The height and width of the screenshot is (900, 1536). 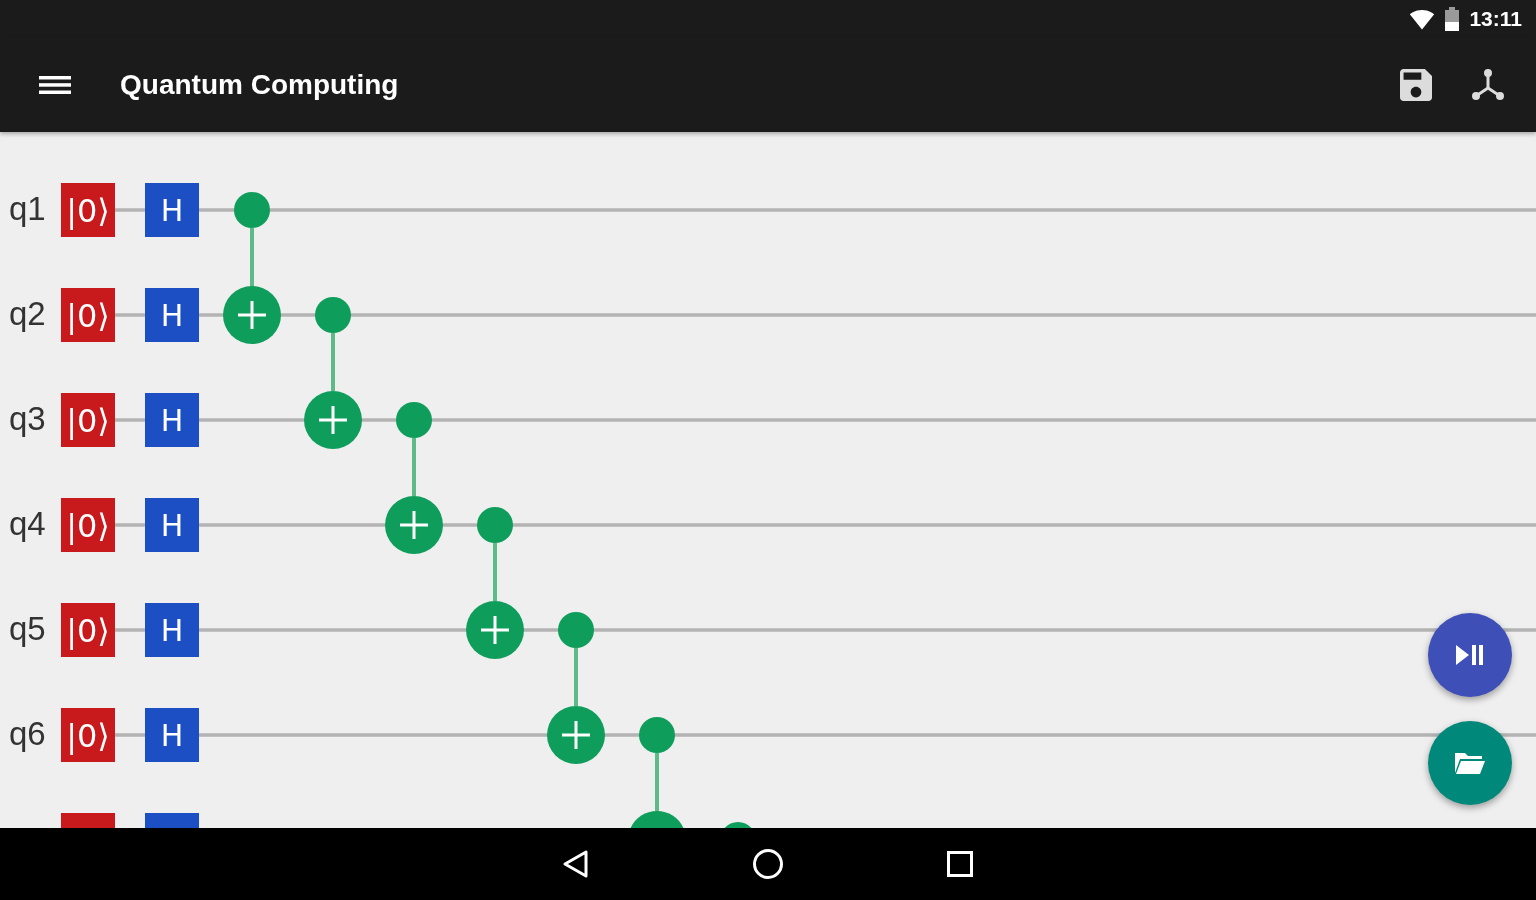 I want to click on qubit-label: q4, so click(x=27, y=523).